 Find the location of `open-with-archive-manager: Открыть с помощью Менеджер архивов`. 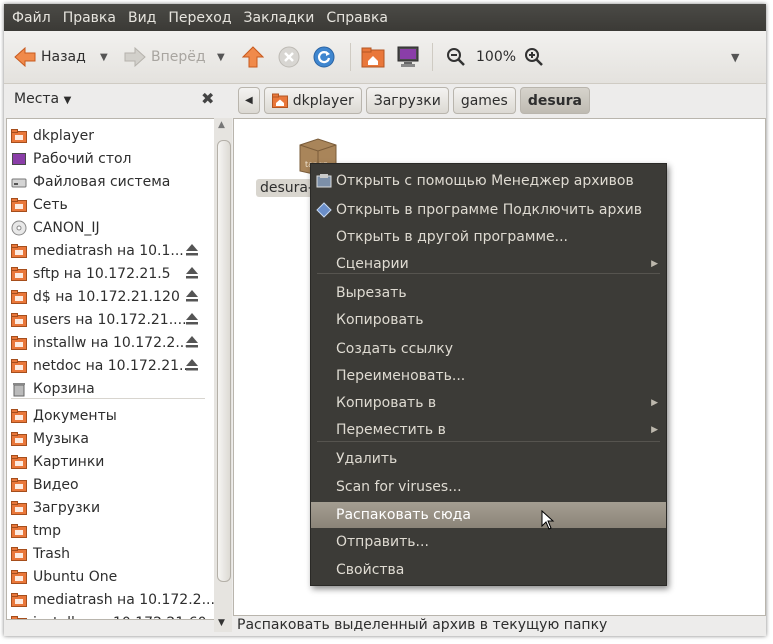

open-with-archive-manager: Открыть с помощью Менеджер архивов is located at coordinates (488, 181).